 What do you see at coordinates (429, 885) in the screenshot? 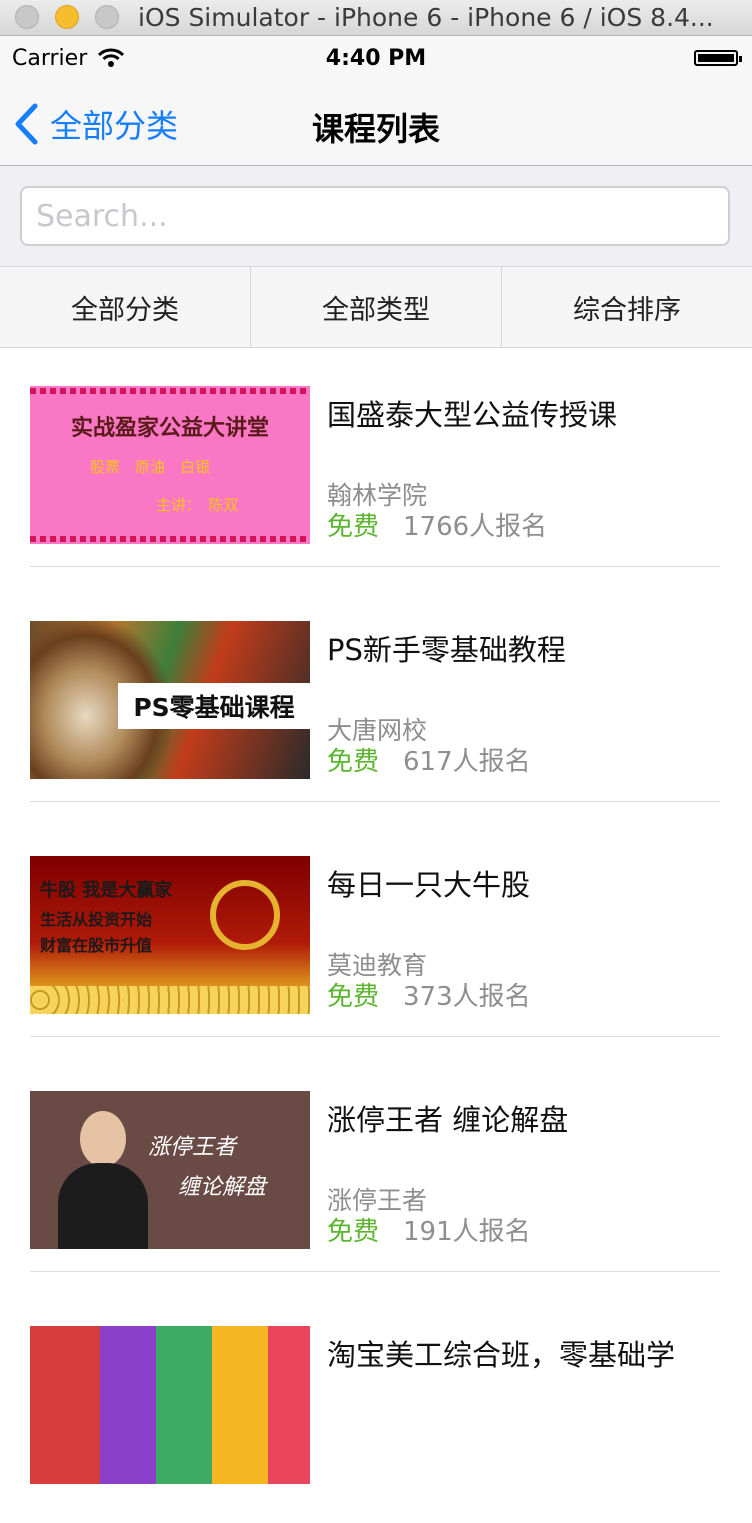
I see `course-title: 每日一只大牛股` at bounding box center [429, 885].